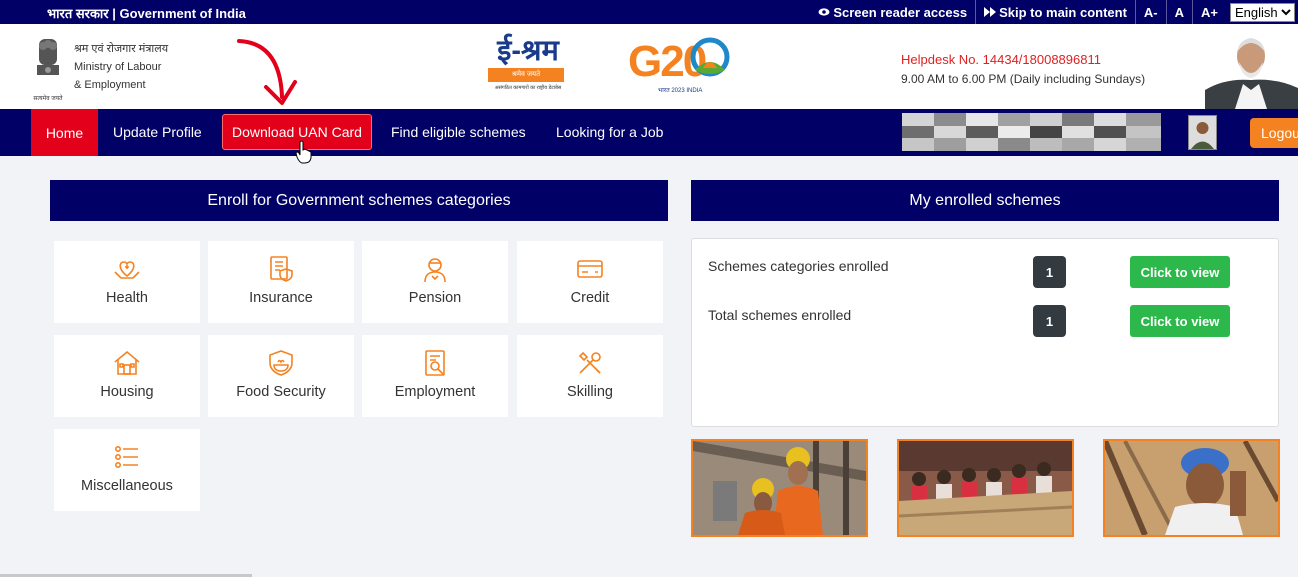 The height and width of the screenshot is (577, 1298). I want to click on total-schemes-count-badge: 1, so click(1049, 321).